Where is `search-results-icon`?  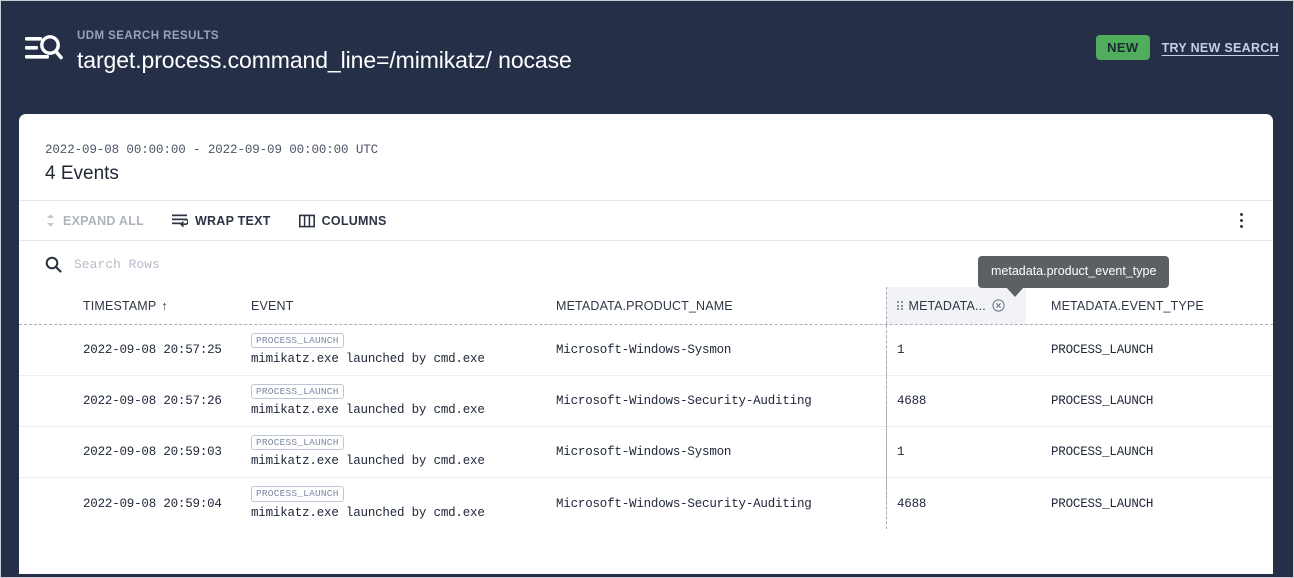
search-results-icon is located at coordinates (44, 47).